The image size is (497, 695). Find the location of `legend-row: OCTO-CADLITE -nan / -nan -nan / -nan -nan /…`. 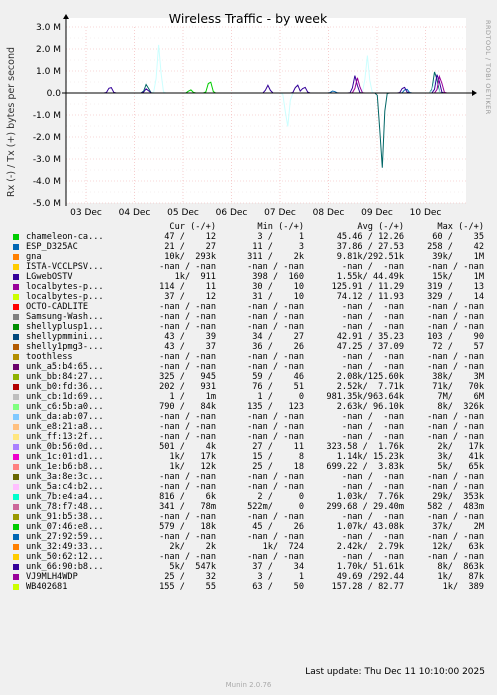

legend-row: OCTO-CADLITE -nan / -nan -nan / -nan -nan /… is located at coordinates (250, 307).